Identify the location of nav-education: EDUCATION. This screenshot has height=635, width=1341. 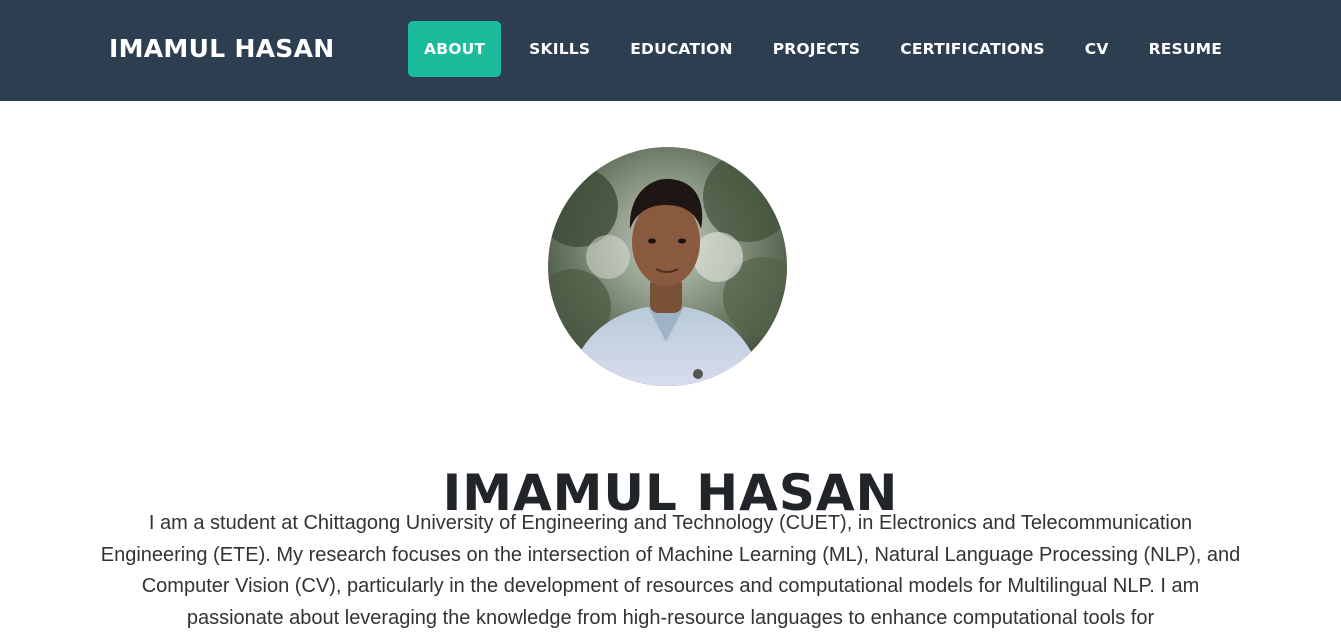
(681, 49).